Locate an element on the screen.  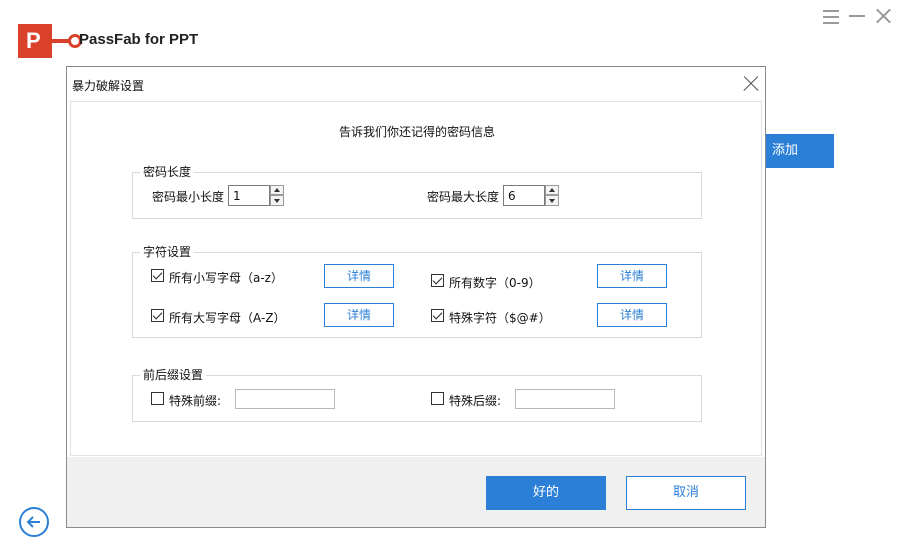
password-length-legend: 密码长度 is located at coordinates (167, 172).